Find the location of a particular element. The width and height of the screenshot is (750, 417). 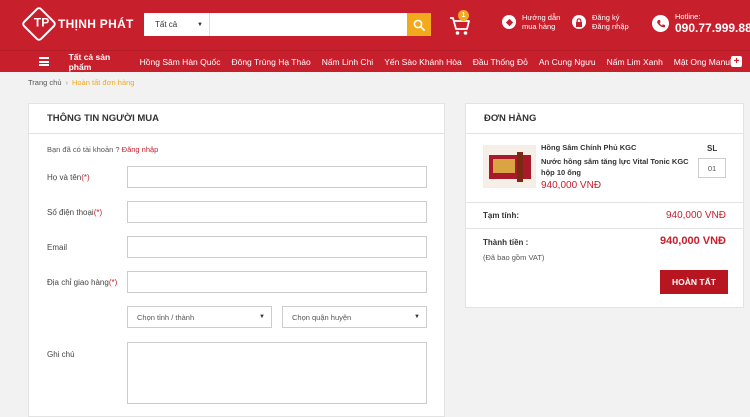

complete-order-button: HOÀN TẤT is located at coordinates (694, 282).